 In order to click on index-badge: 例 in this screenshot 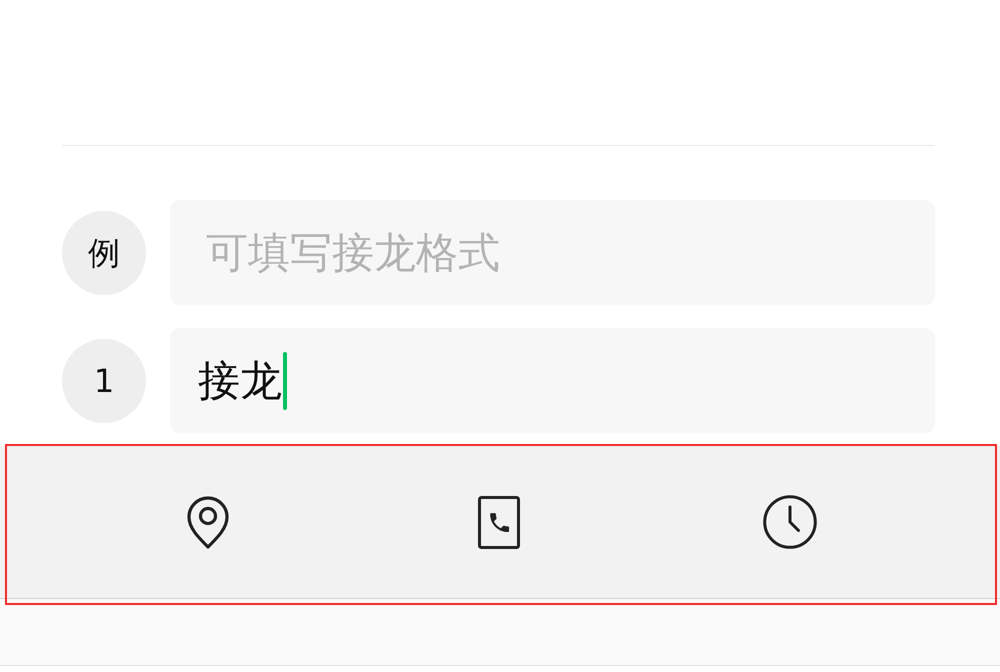, I will do `click(104, 252)`.